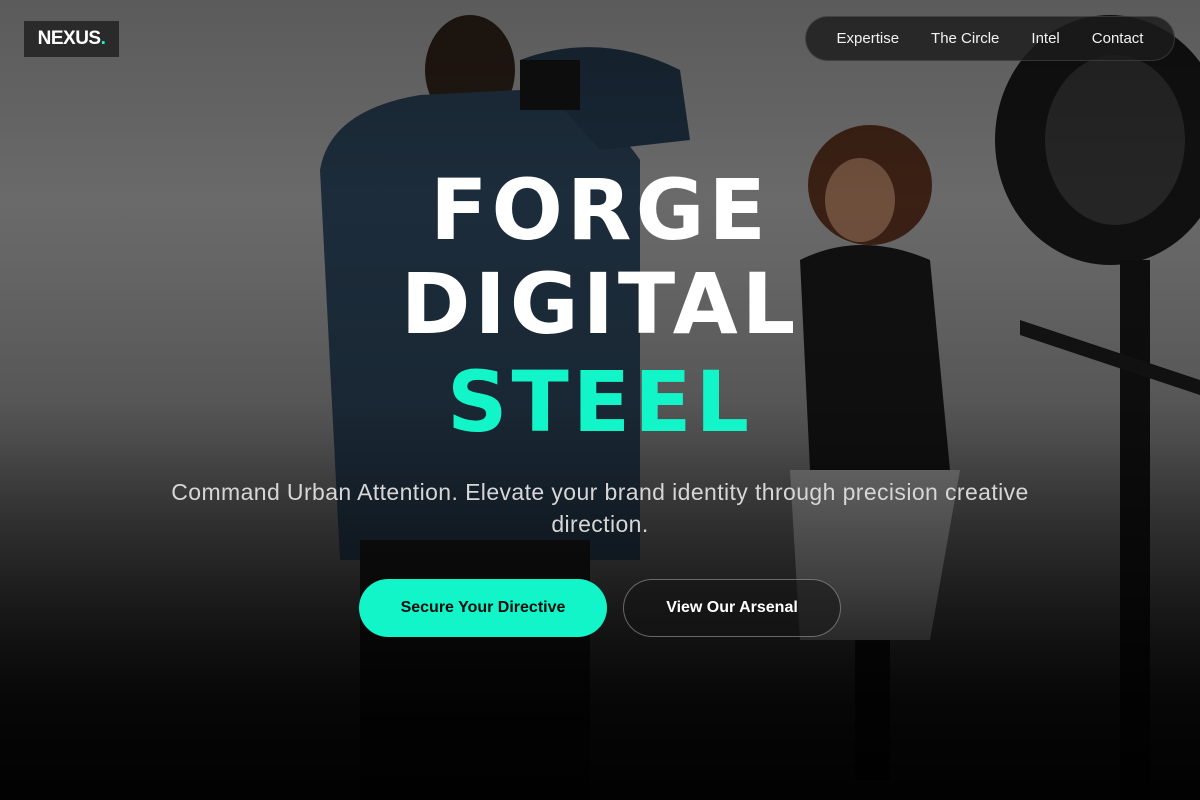  I want to click on secure-your-directive-button: Secure Your Directive, so click(483, 608).